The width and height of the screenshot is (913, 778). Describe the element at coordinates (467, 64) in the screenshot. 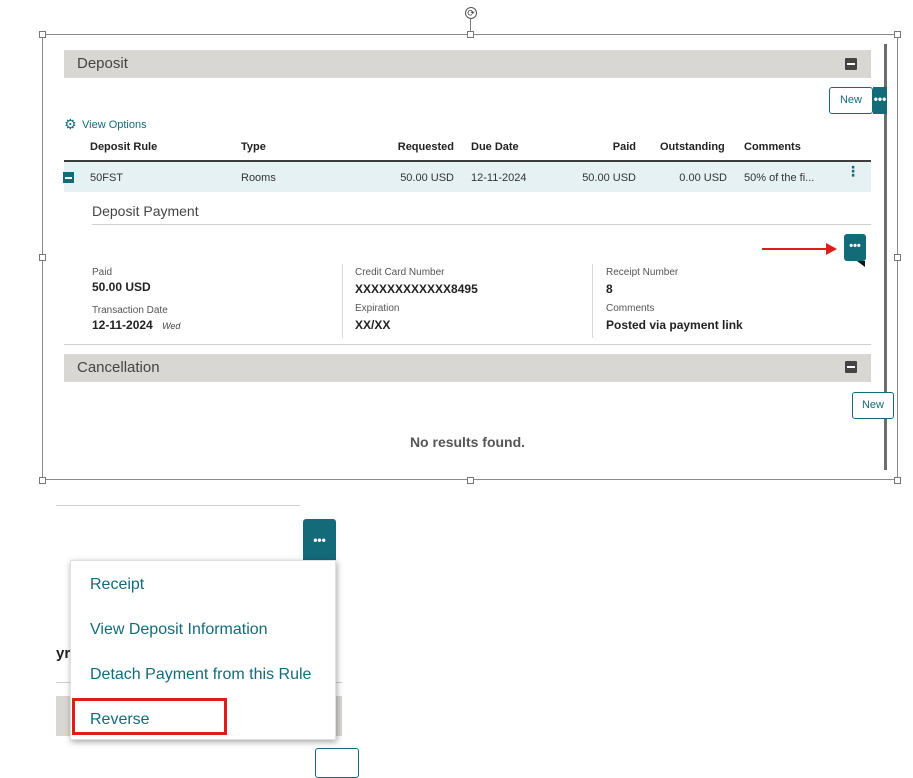

I see `deposit-section-header: Deposit` at that location.